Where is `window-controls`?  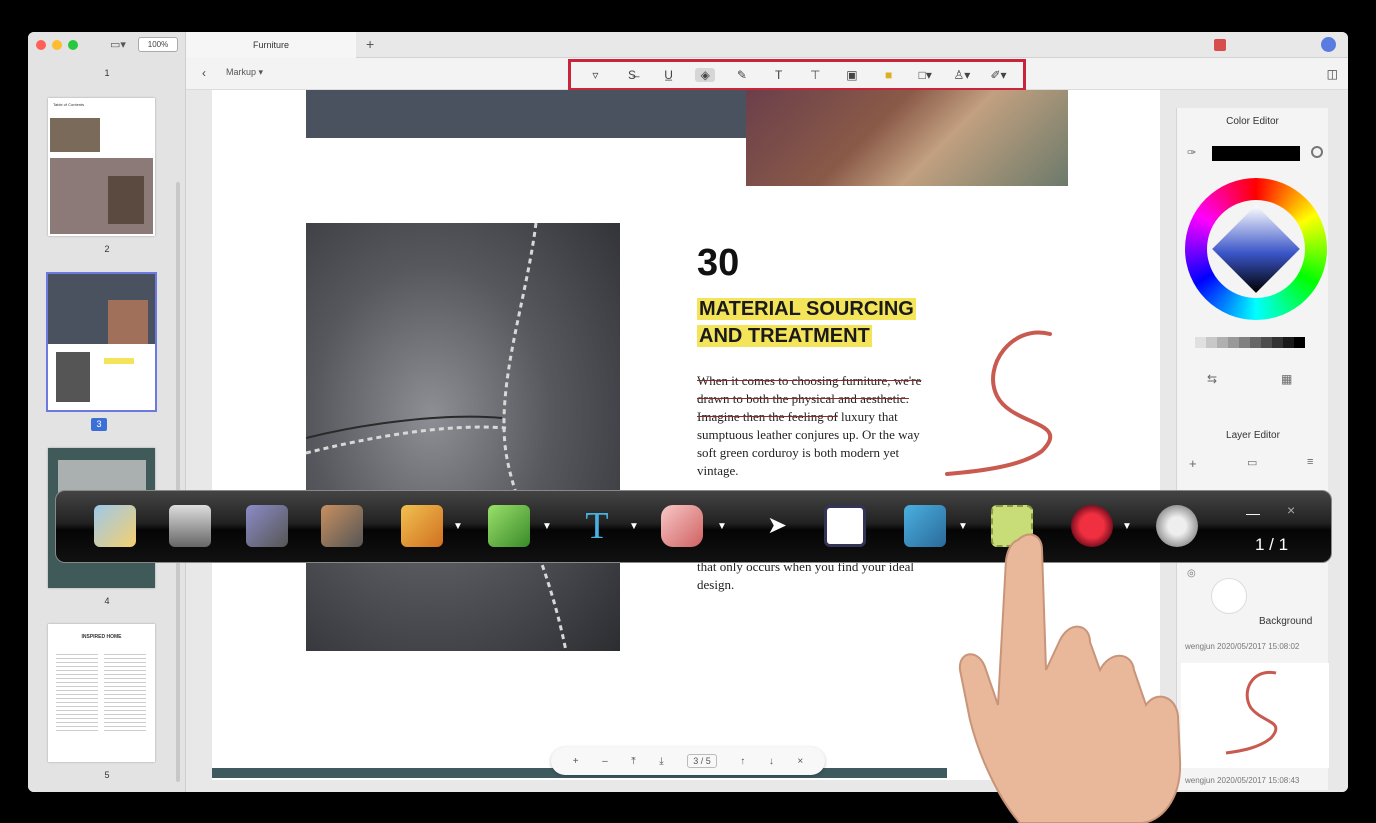 window-controls is located at coordinates (57, 45).